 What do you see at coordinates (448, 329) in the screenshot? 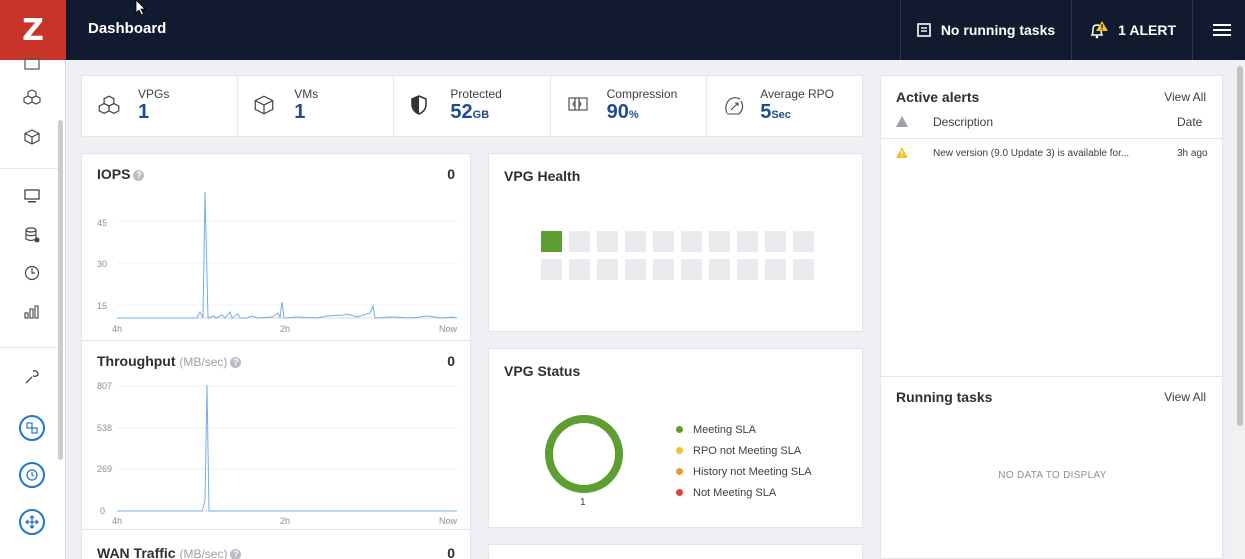
I see `x-tick: Now` at bounding box center [448, 329].